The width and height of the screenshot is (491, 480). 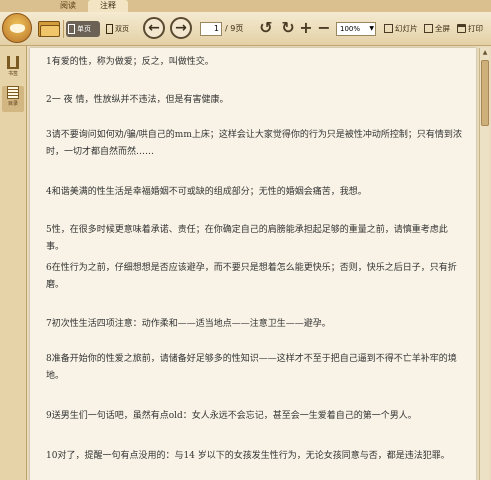 What do you see at coordinates (485, 93) in the screenshot?
I see `scrollbar-thumb` at bounding box center [485, 93].